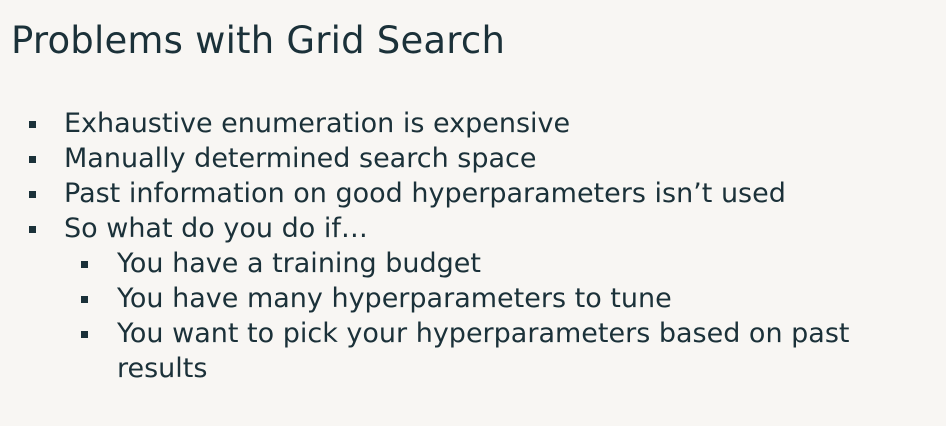 This screenshot has height=426, width=946. What do you see at coordinates (394, 298) in the screenshot?
I see `sub-bullet-text: You have many hyperparameters to tune` at bounding box center [394, 298].